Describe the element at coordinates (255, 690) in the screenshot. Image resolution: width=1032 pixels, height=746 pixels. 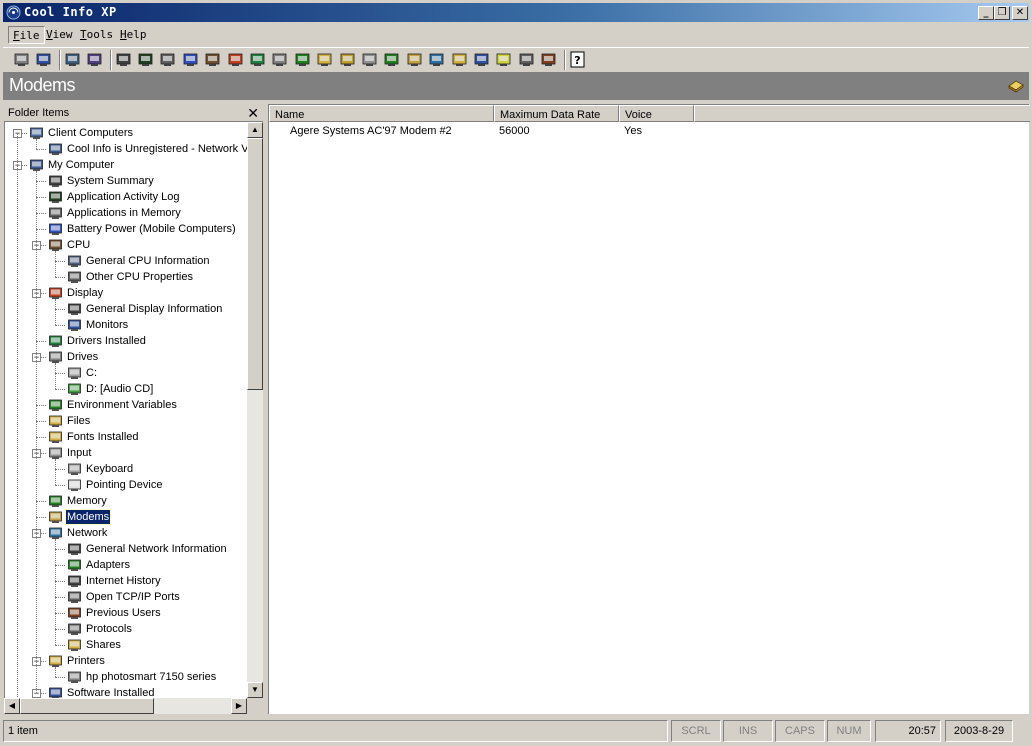
I see `scroll-down-button: ▼` at that location.